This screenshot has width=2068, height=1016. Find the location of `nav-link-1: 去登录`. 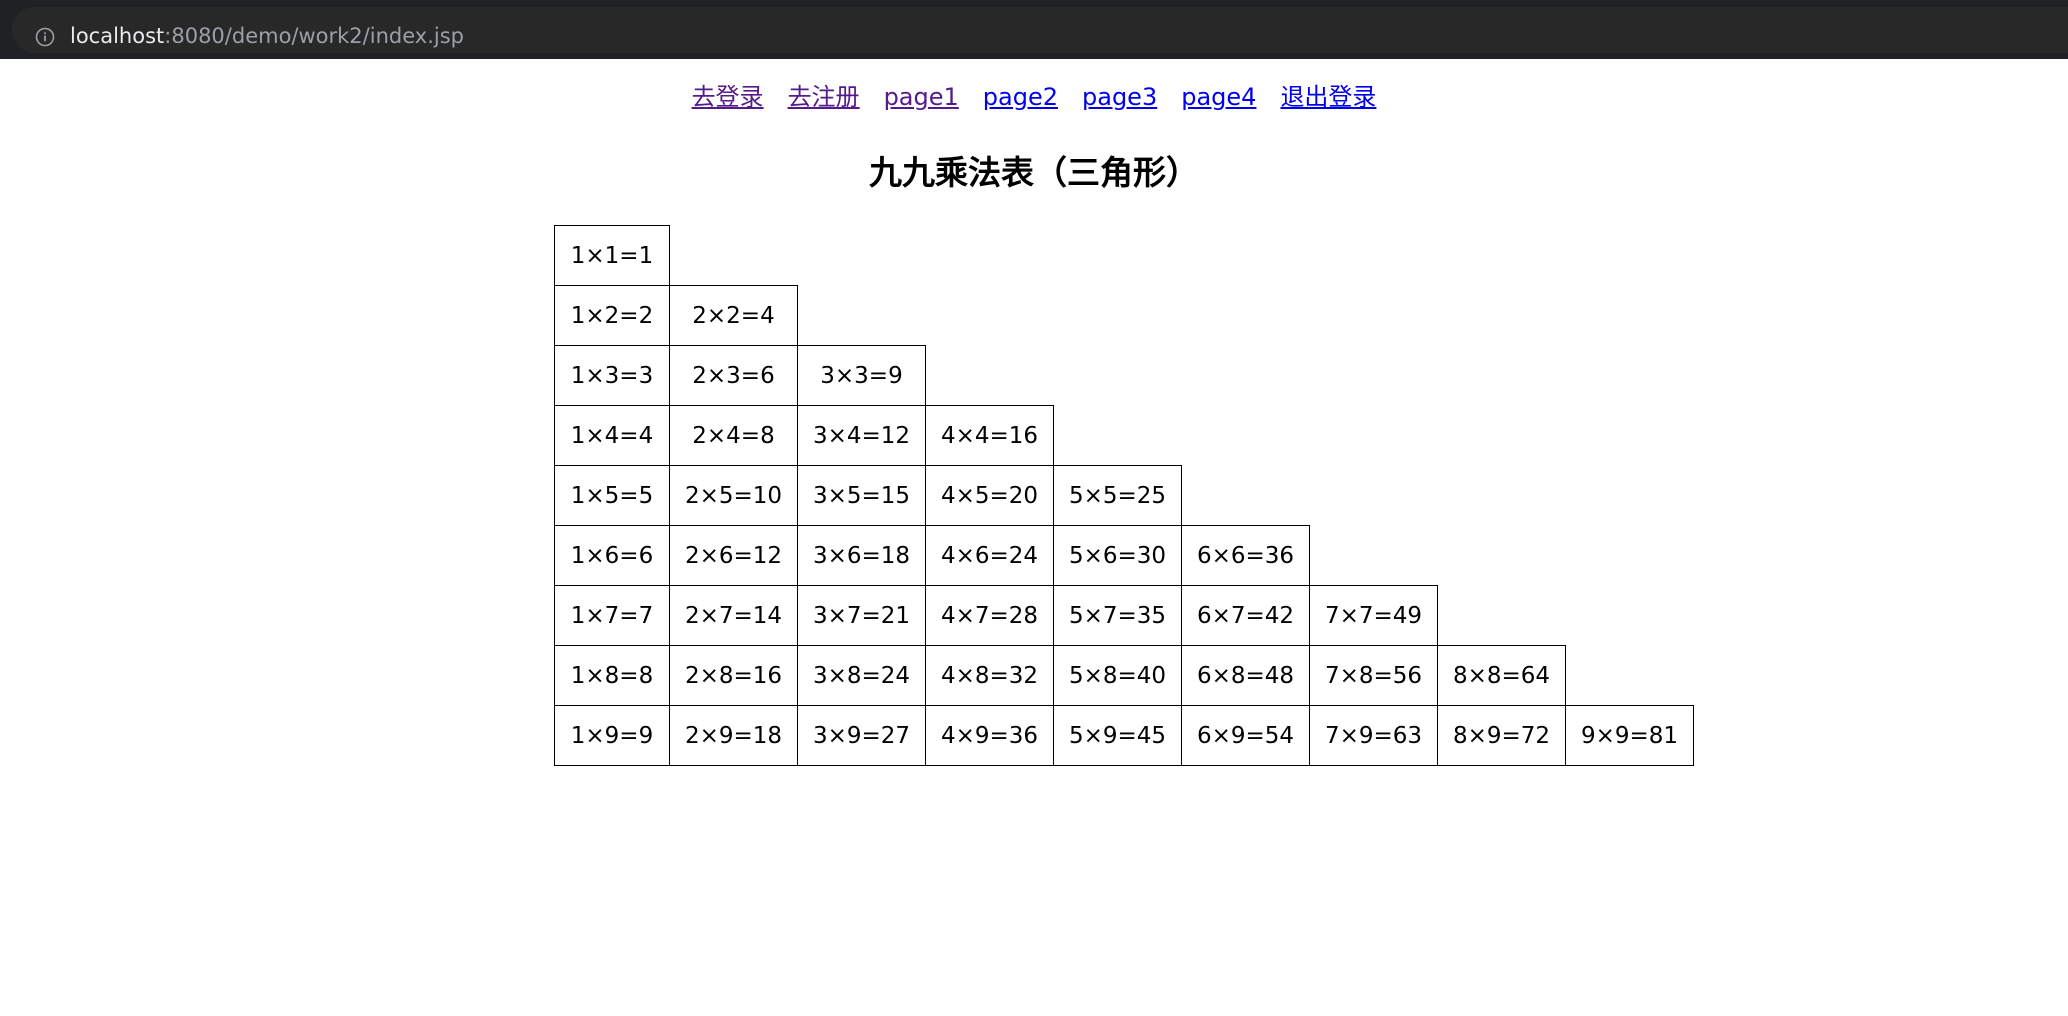

nav-link-1: 去登录 is located at coordinates (728, 97).